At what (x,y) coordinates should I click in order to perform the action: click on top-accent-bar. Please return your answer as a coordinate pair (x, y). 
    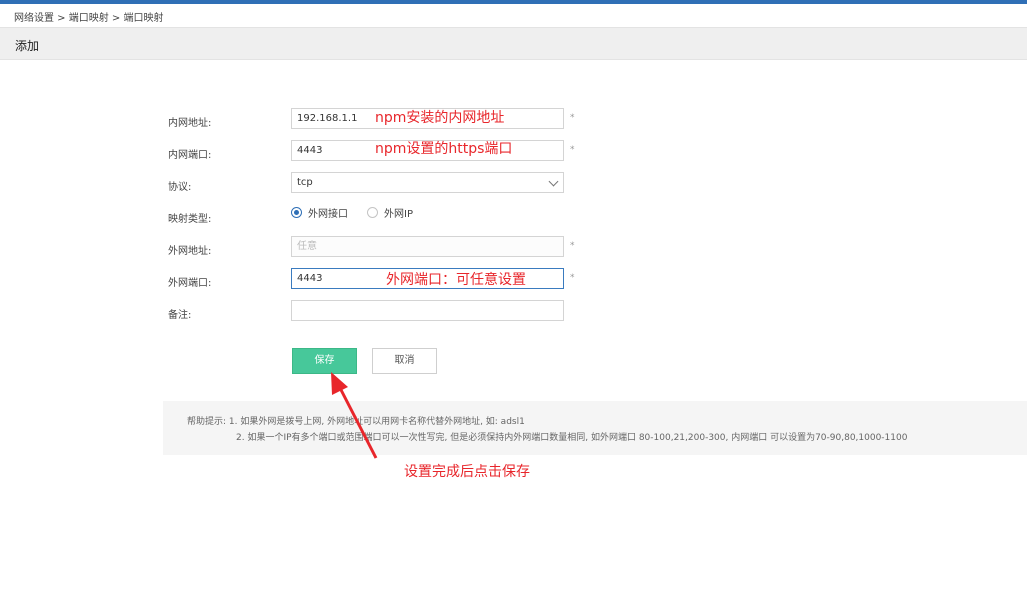
    Looking at the image, I should click on (513, 2).